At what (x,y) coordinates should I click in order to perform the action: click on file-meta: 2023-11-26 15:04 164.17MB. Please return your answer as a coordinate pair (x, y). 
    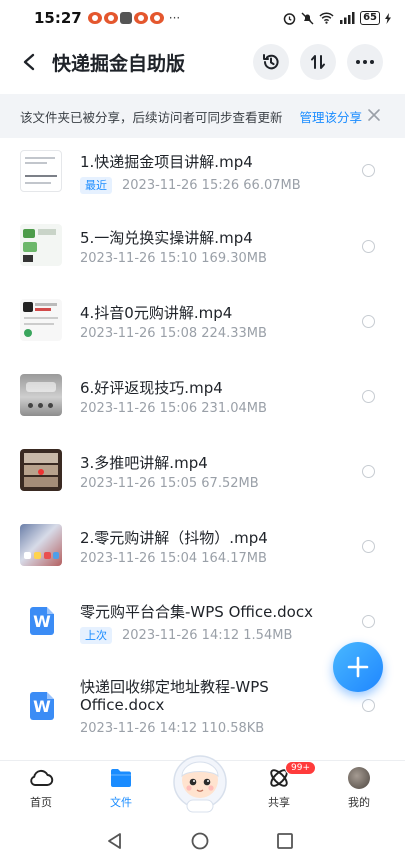
    Looking at the image, I should click on (173, 558).